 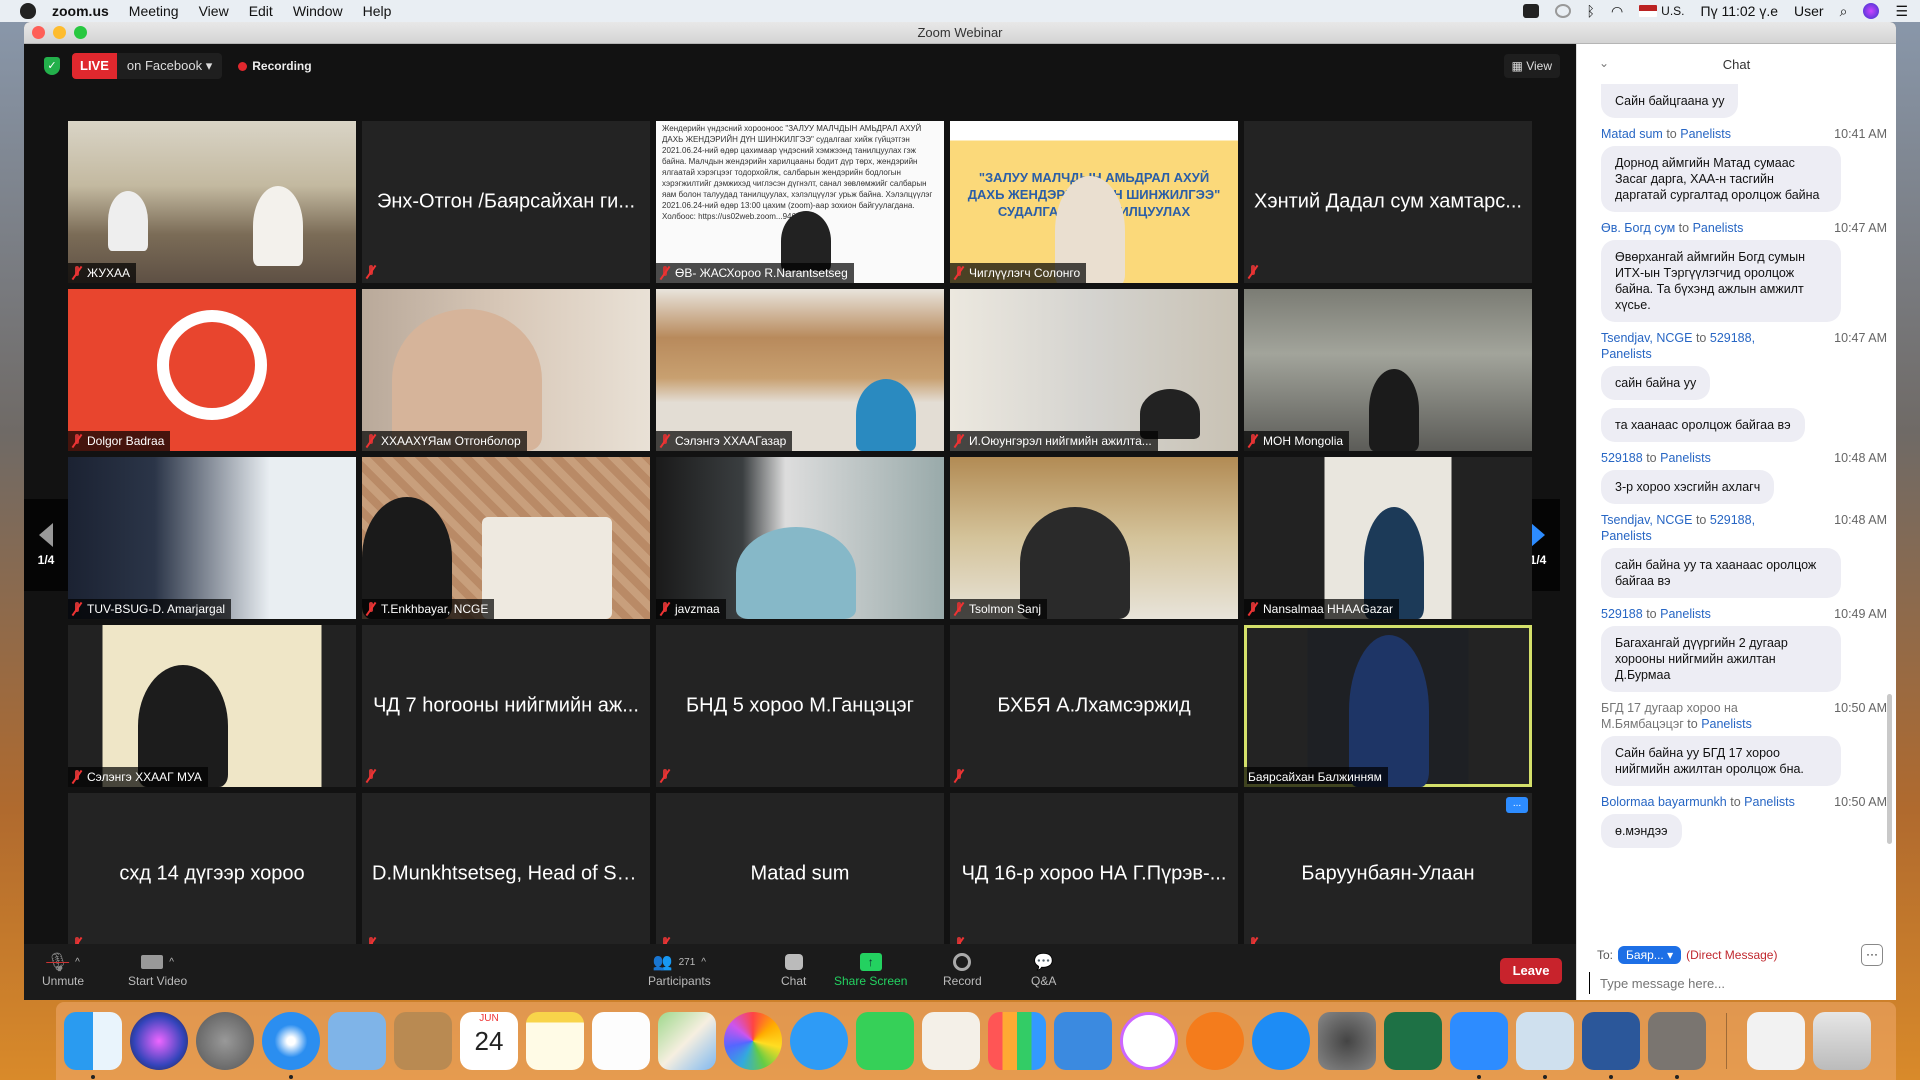 What do you see at coordinates (423, 1041) in the screenshot?
I see `contacts-icon` at bounding box center [423, 1041].